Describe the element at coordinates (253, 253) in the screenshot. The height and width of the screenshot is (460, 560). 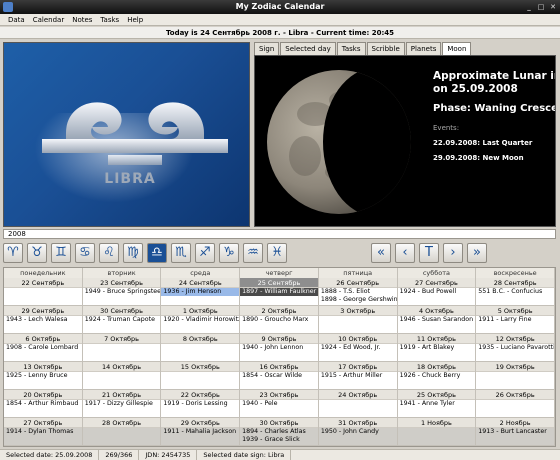
I see `aquarius-button: ♒` at that location.